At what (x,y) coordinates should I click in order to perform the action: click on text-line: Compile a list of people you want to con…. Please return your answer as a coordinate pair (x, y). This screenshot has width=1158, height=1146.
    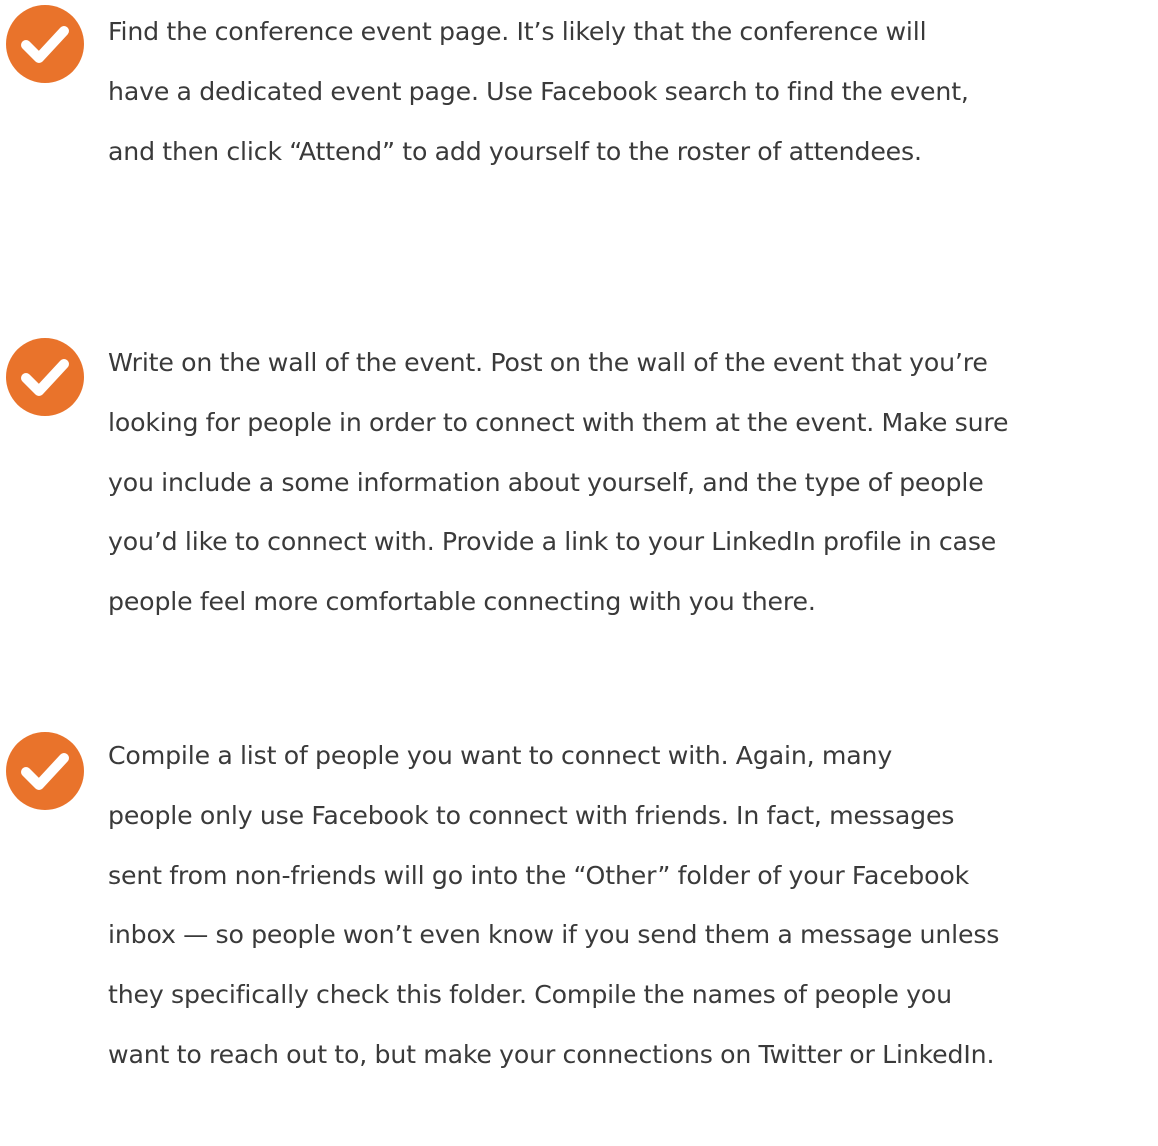
    Looking at the image, I should click on (500, 755).